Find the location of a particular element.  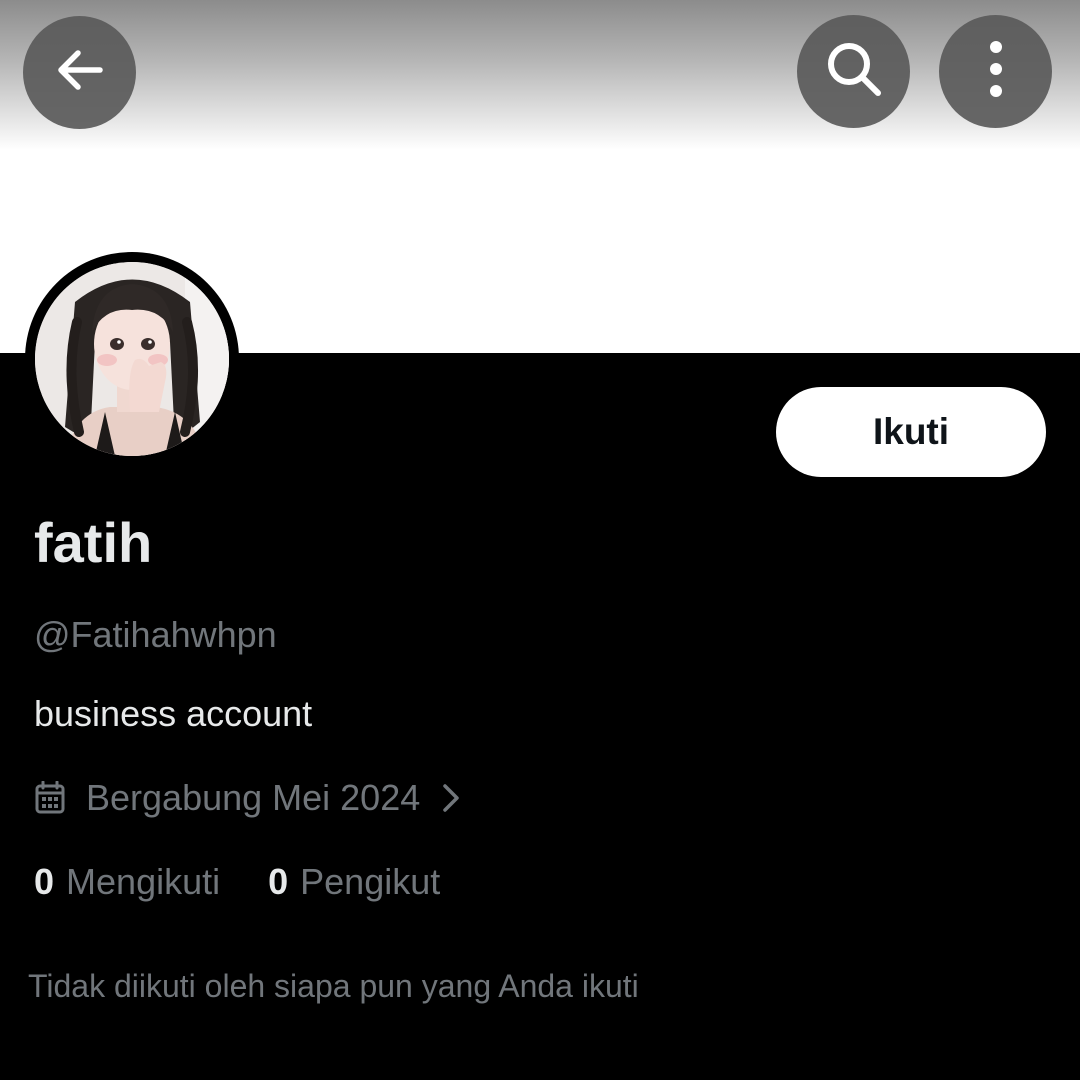

followers-count: 0 is located at coordinates (278, 881).